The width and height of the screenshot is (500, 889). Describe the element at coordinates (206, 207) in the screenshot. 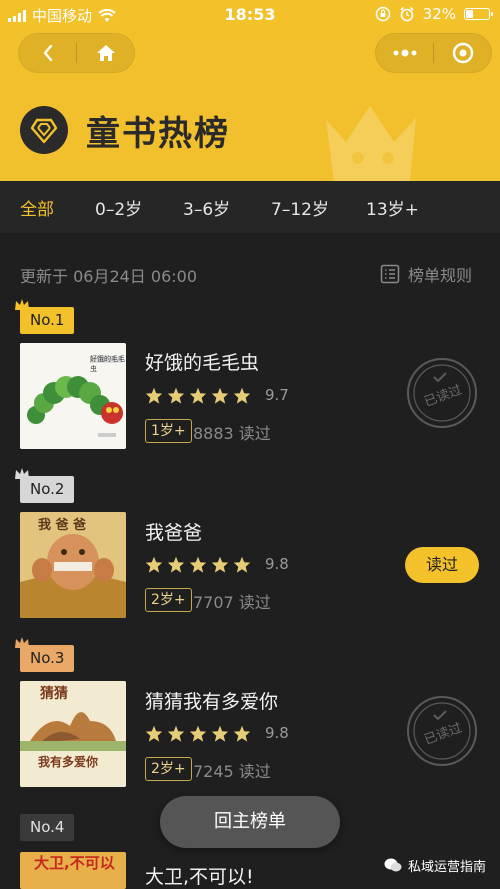

I see `tab-3-6: 3–6岁` at that location.